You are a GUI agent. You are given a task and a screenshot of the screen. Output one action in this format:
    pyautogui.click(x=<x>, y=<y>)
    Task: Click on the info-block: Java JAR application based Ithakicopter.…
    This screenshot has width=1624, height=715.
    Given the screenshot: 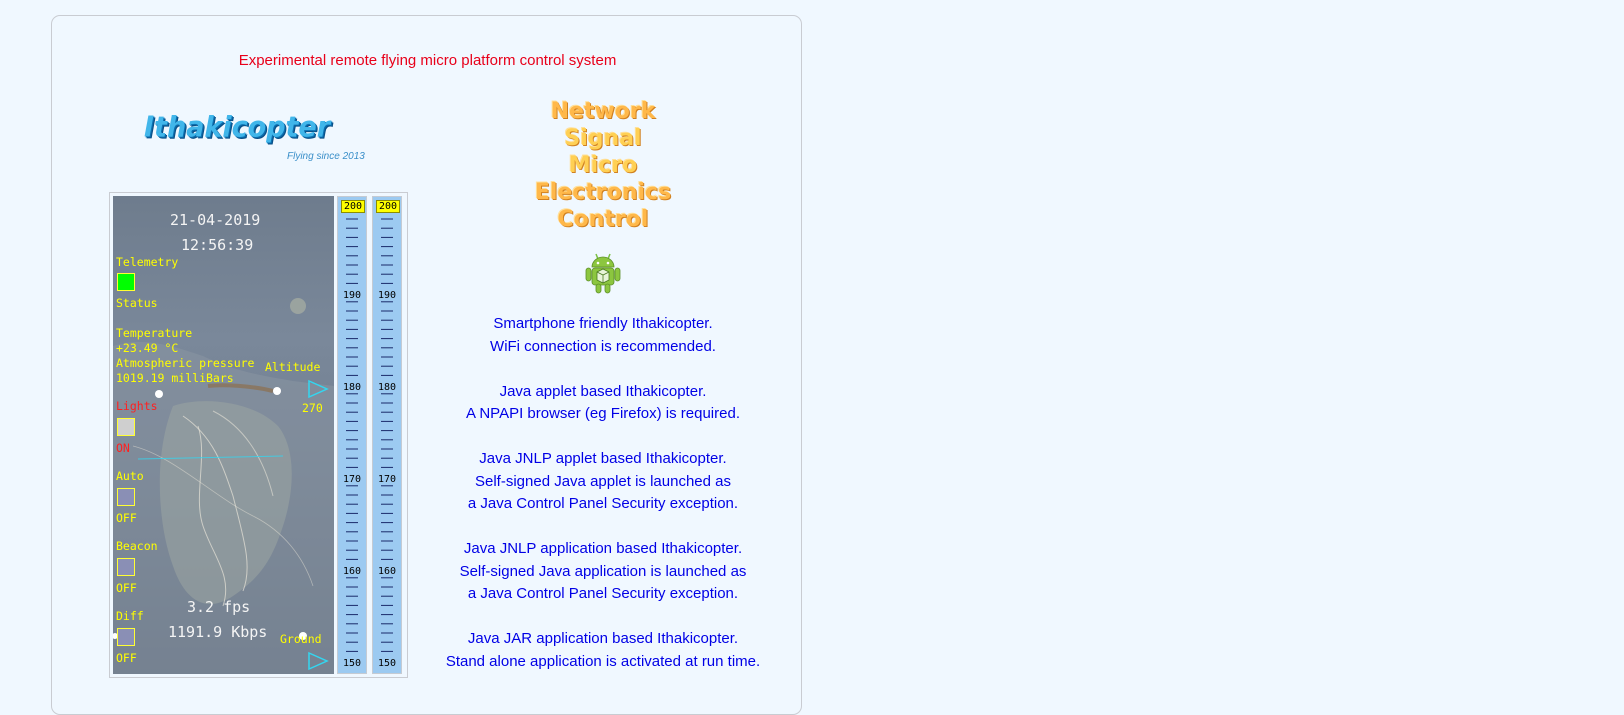 What is the action you would take?
    pyautogui.click(x=603, y=650)
    